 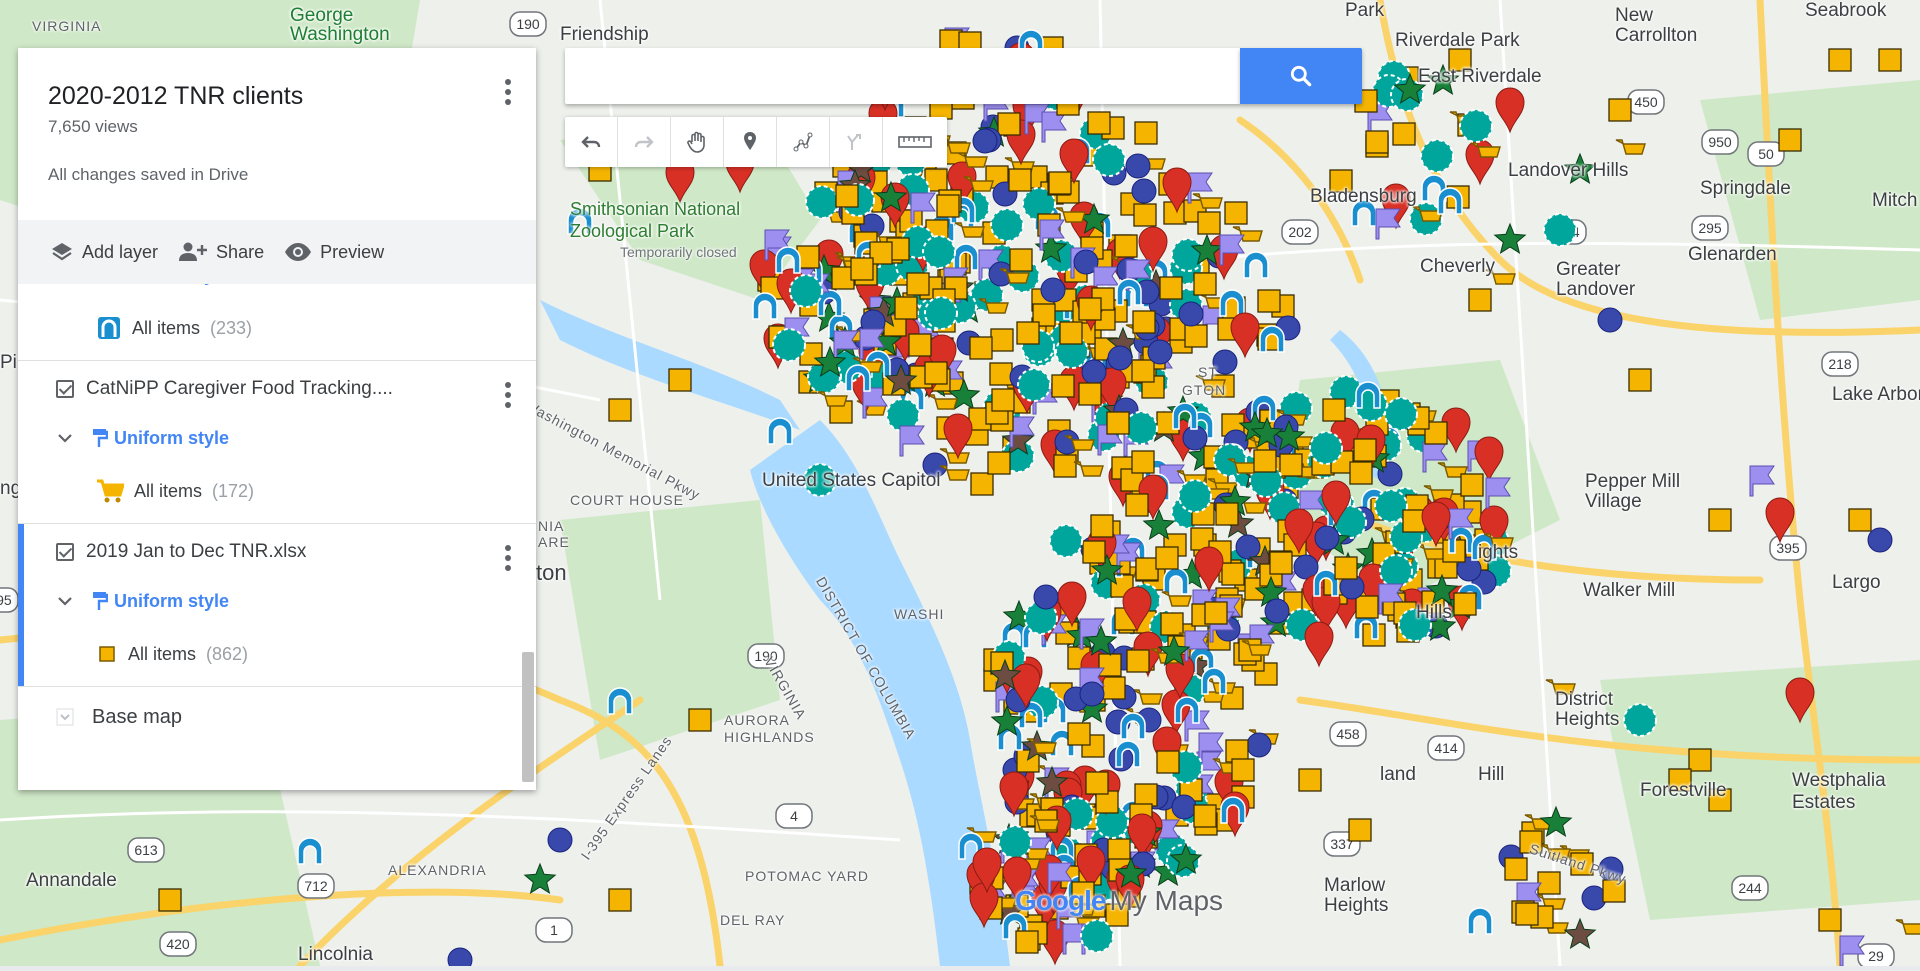 I want to click on layer-visibility-checkbox, so click(x=65, y=552).